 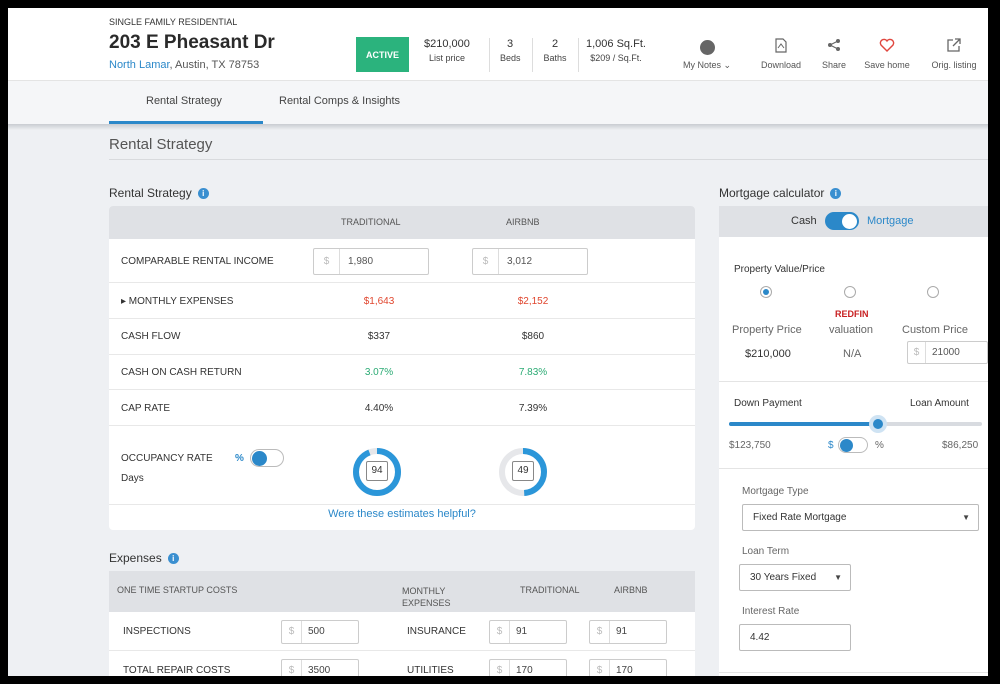 I want to click on airbnb-income-input: $ 3,012, so click(x=530, y=261).